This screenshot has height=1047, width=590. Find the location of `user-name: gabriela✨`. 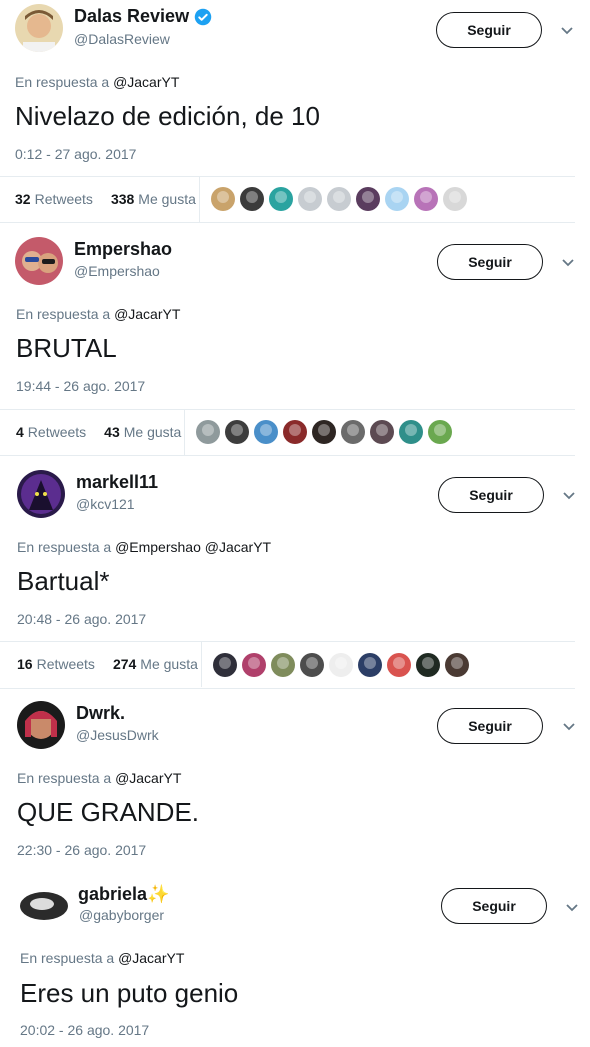

user-name: gabriela✨ is located at coordinates (123, 894).